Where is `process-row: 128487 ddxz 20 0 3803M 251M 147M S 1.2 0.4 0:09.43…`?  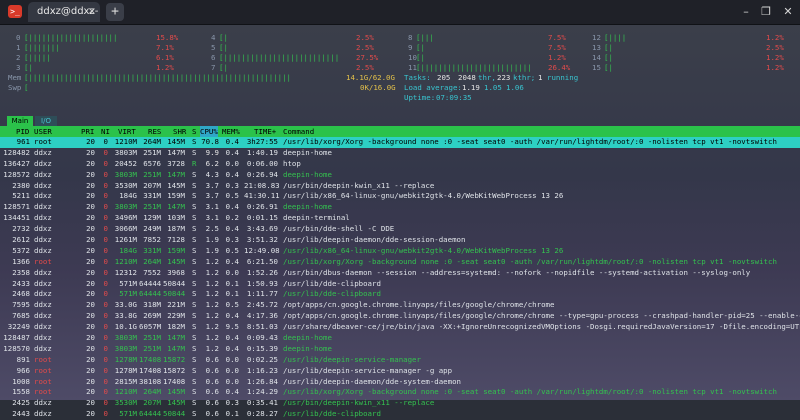
process-row: 128487 ddxz 20 0 3803M 251M 147M S 1.2 0.4 0:09.43… is located at coordinates (400, 338).